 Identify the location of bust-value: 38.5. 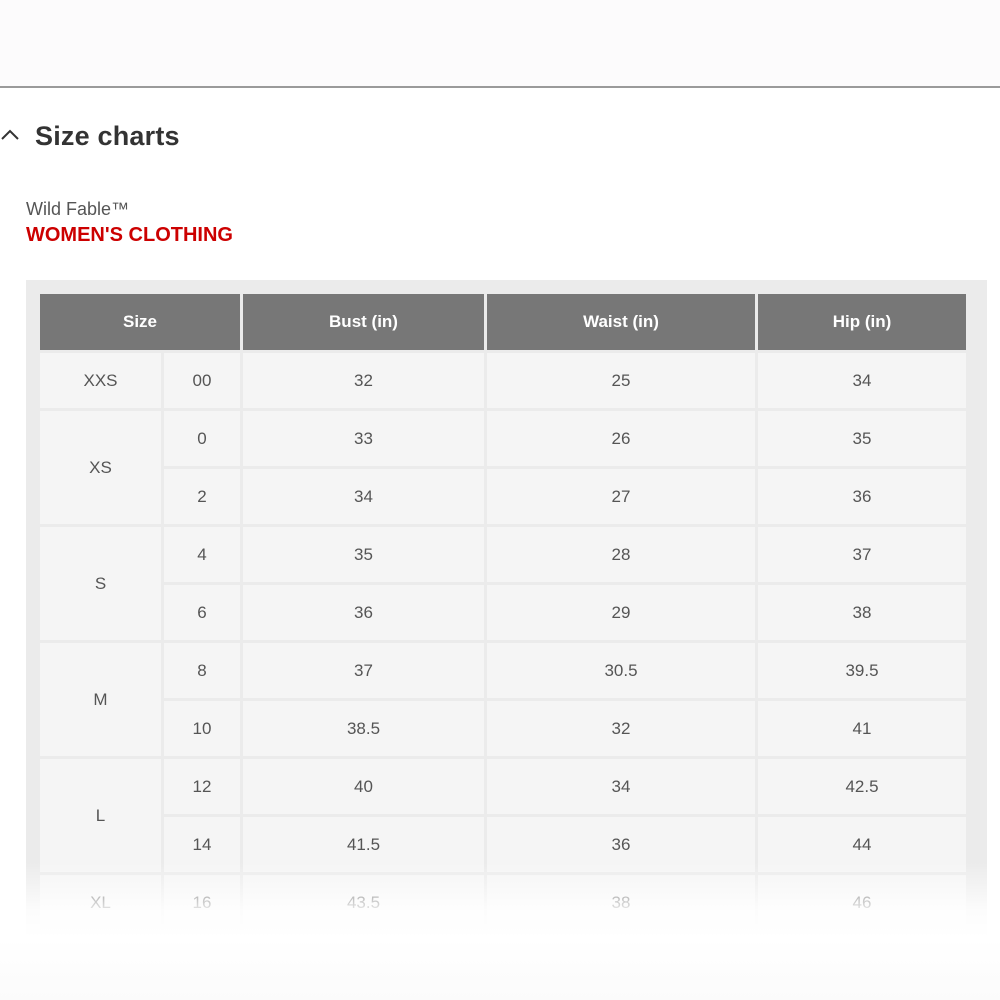
(363, 728).